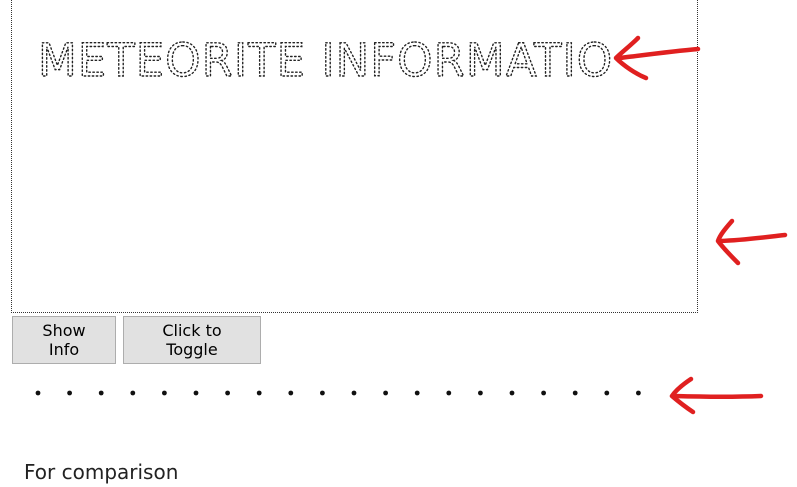 The image size is (797, 487). I want to click on panel-title: METEORITE INFORMATION, so click(325, 60).